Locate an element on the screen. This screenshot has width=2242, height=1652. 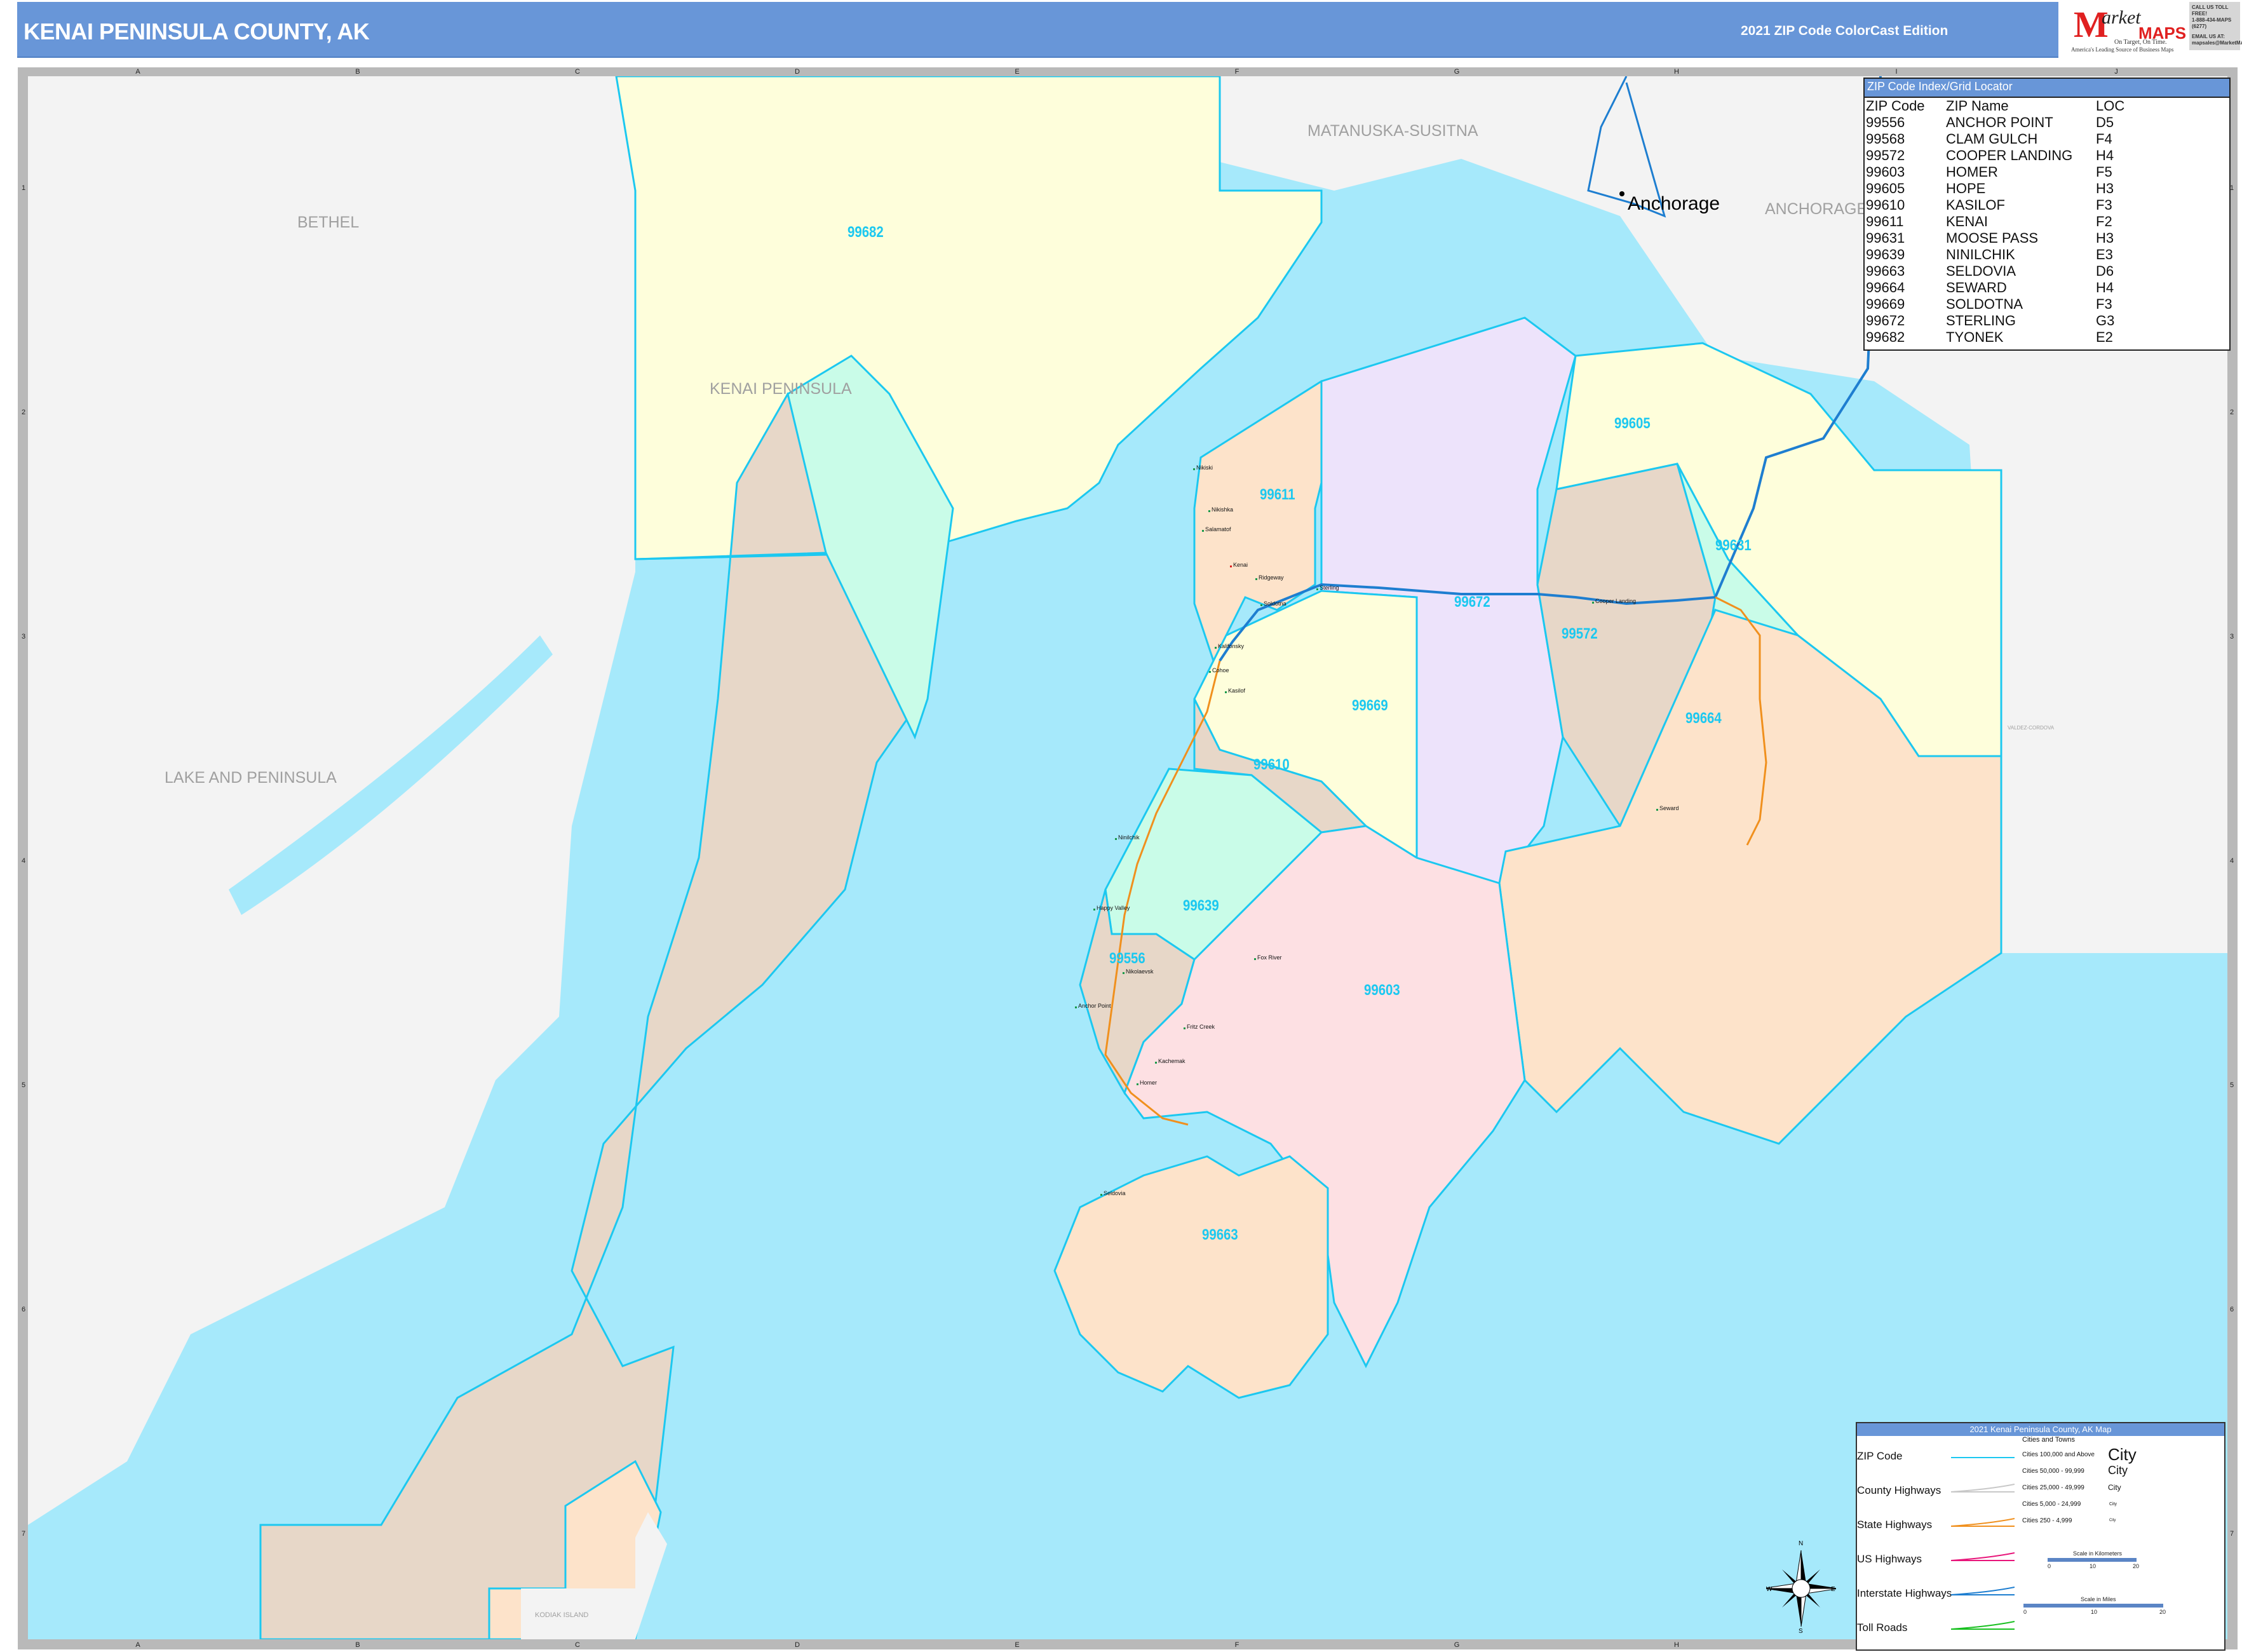
table-row: 99556 ANCHOR POINT D5 is located at coordinates (1995, 122).